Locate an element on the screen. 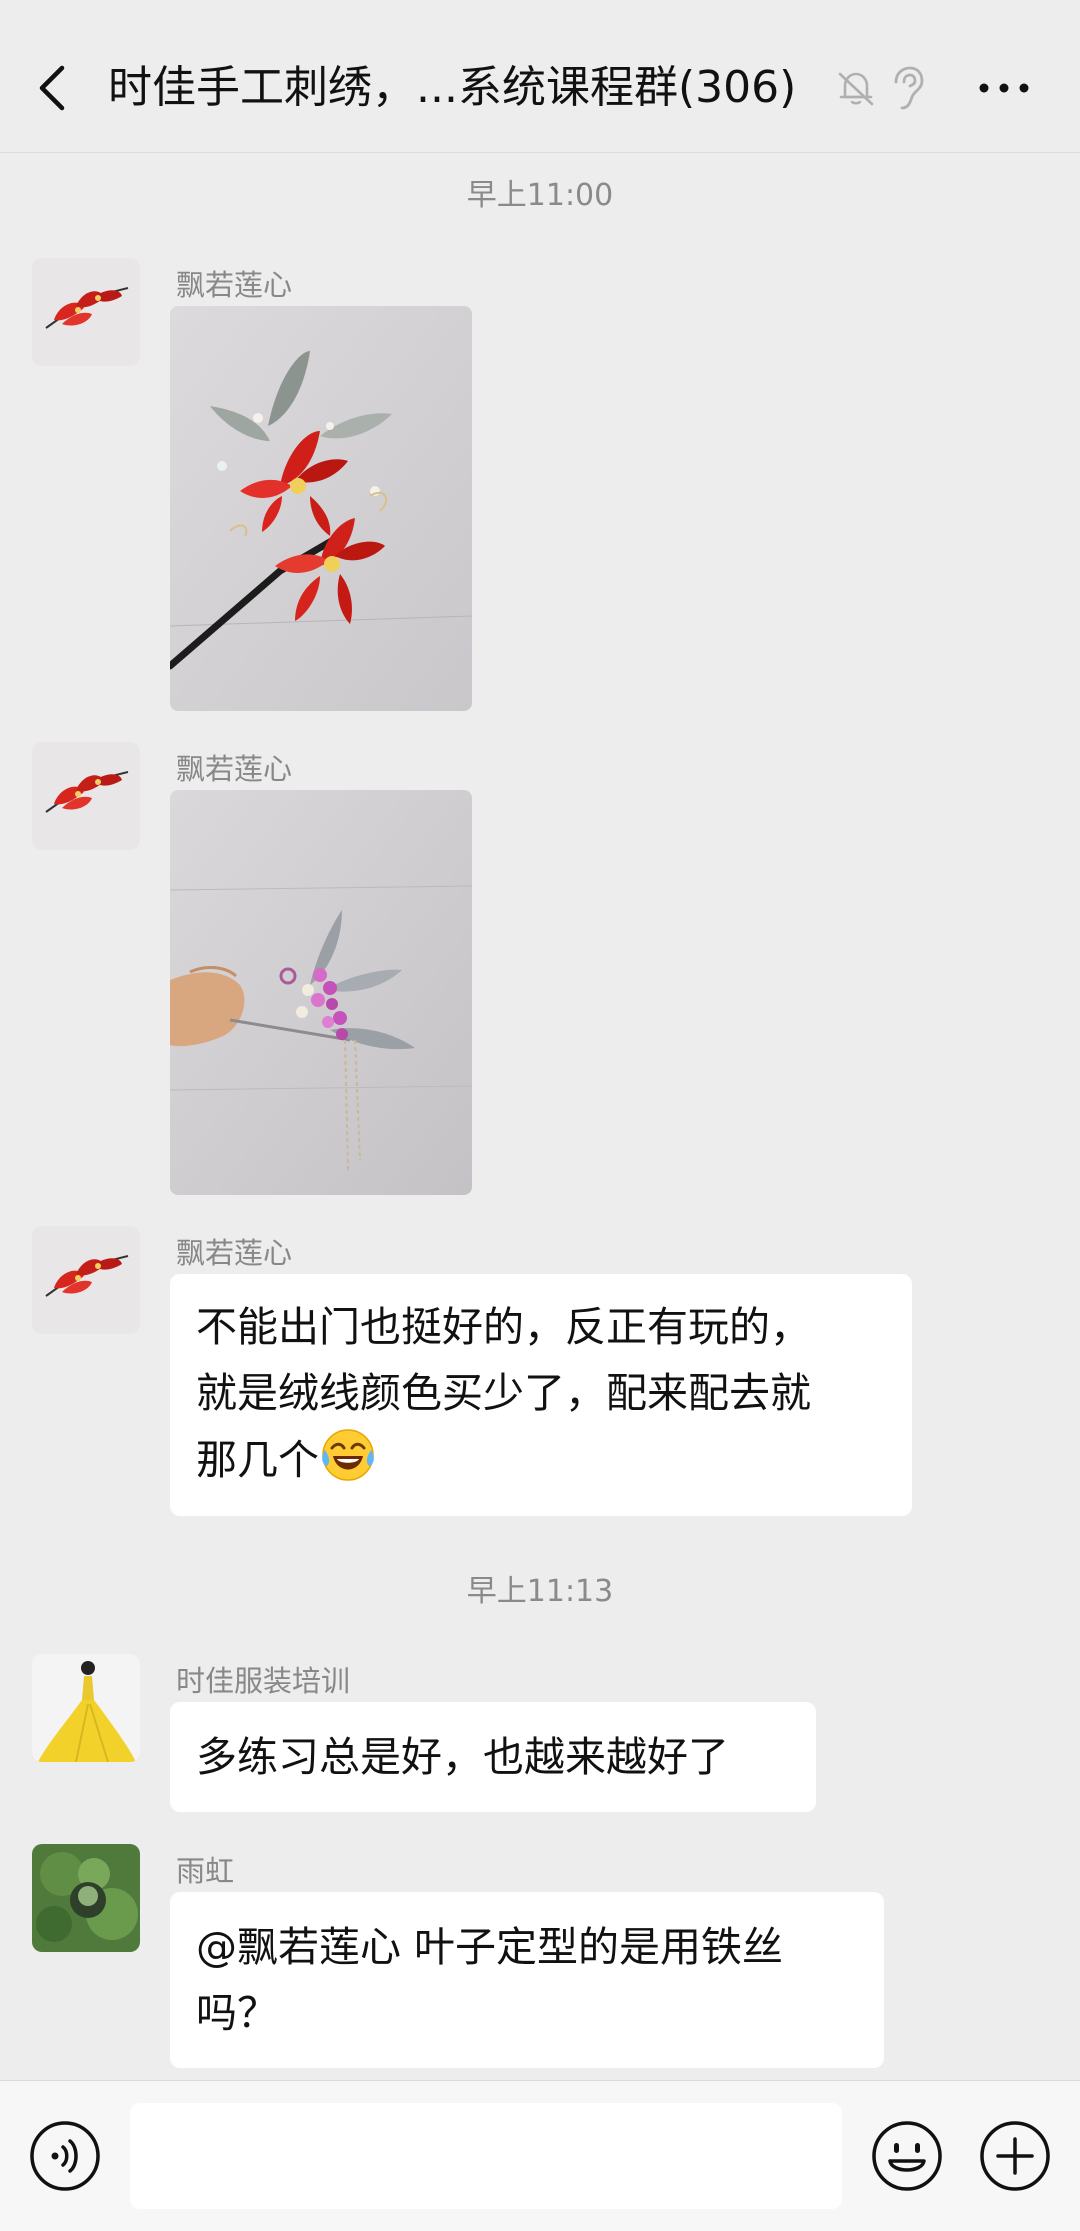 Image resolution: width=1080 pixels, height=2231 pixels. message-text: @飘若莲心 叶子定型的是用铁丝 is located at coordinates (490, 1947).